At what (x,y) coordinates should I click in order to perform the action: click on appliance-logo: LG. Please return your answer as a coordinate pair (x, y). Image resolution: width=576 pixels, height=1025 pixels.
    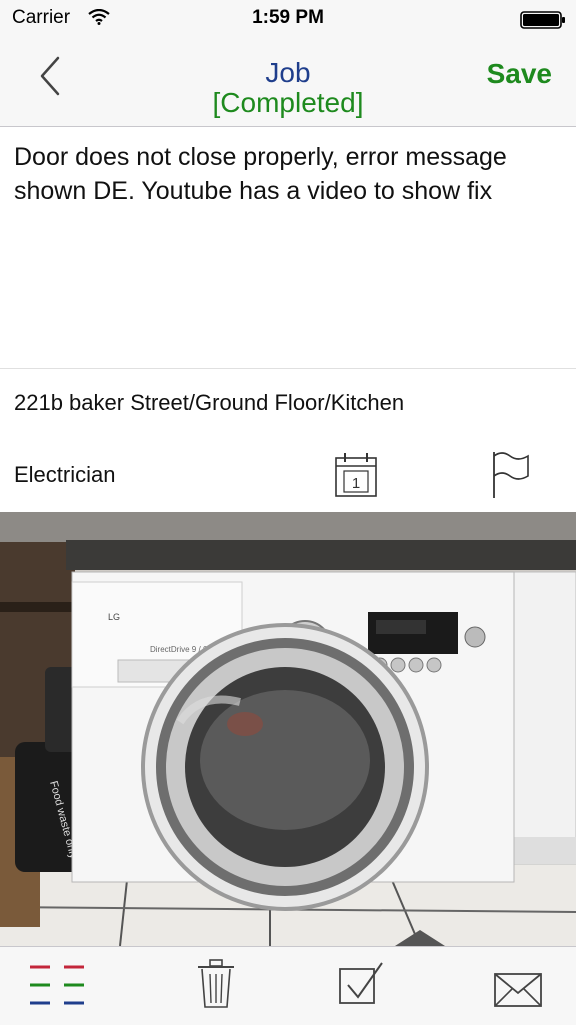
    Looking at the image, I should click on (114, 617).